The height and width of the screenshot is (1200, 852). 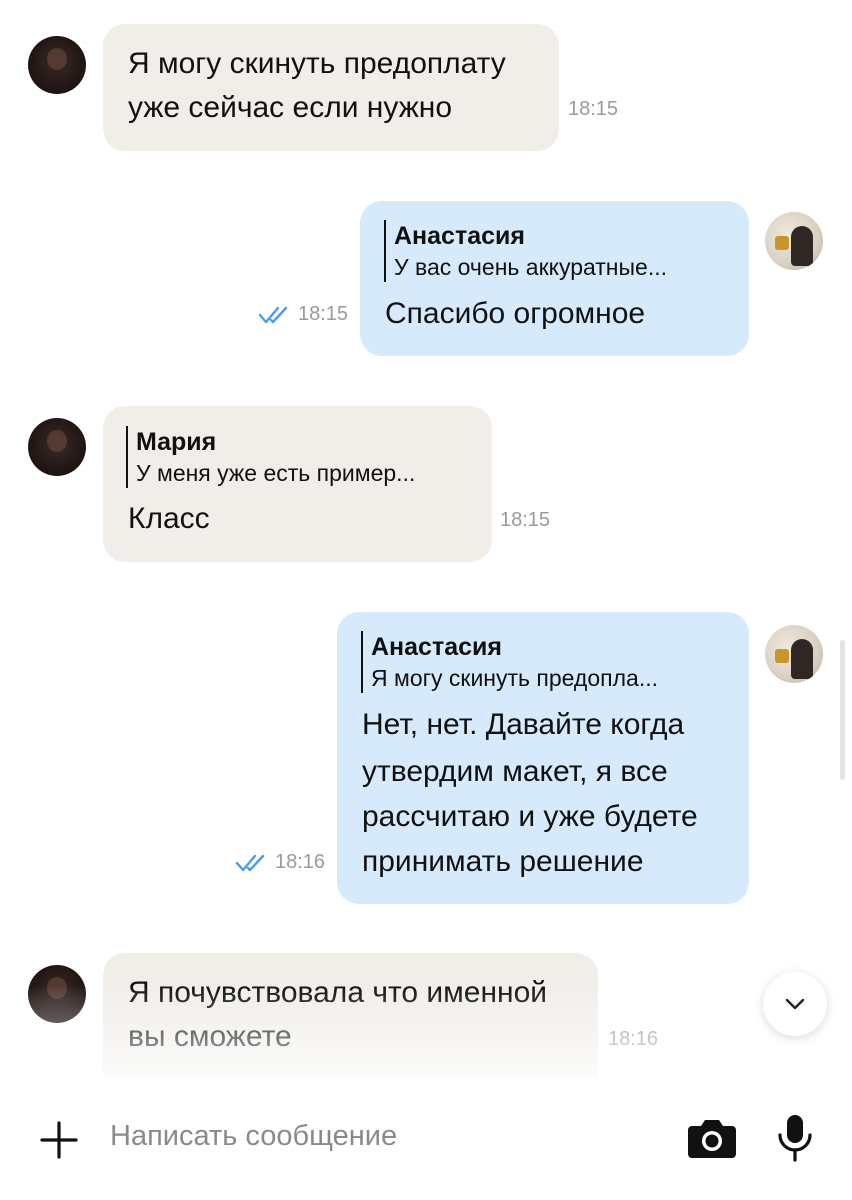 I want to click on scroll-to-bottom-button, so click(x=795, y=1004).